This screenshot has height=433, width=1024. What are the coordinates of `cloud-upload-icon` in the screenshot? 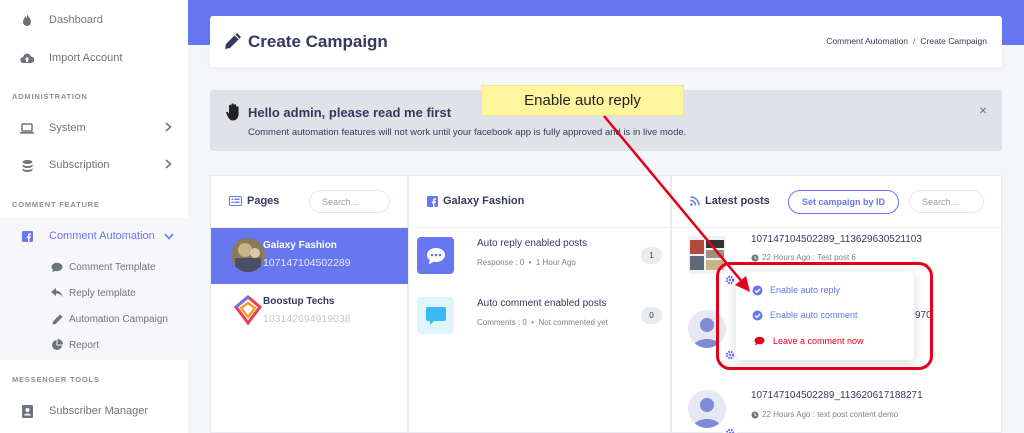 It's located at (27, 58).